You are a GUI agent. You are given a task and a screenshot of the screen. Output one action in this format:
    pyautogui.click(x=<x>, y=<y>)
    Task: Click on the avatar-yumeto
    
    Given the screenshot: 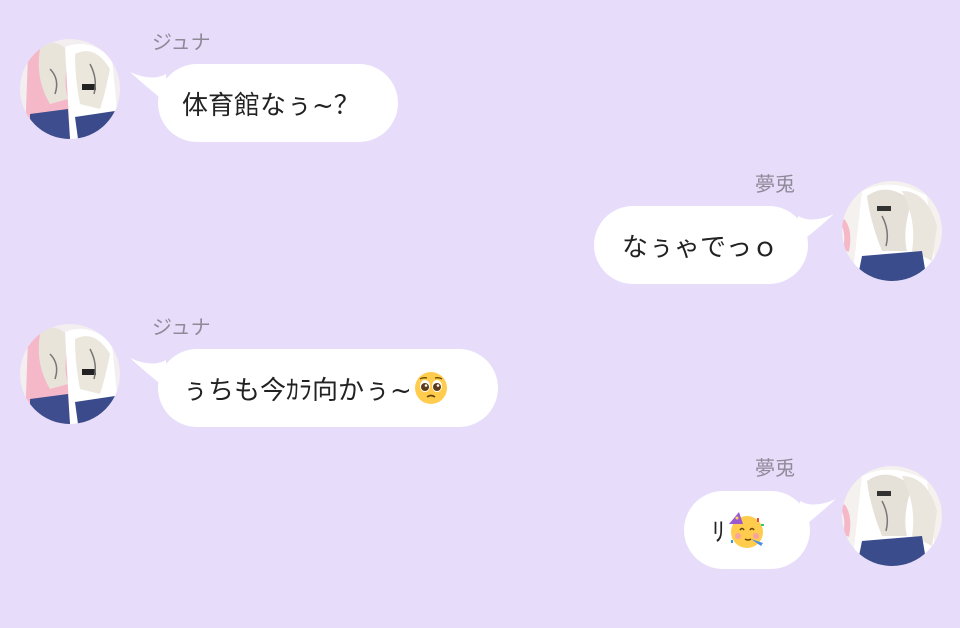 What is the action you would take?
    pyautogui.click(x=892, y=516)
    